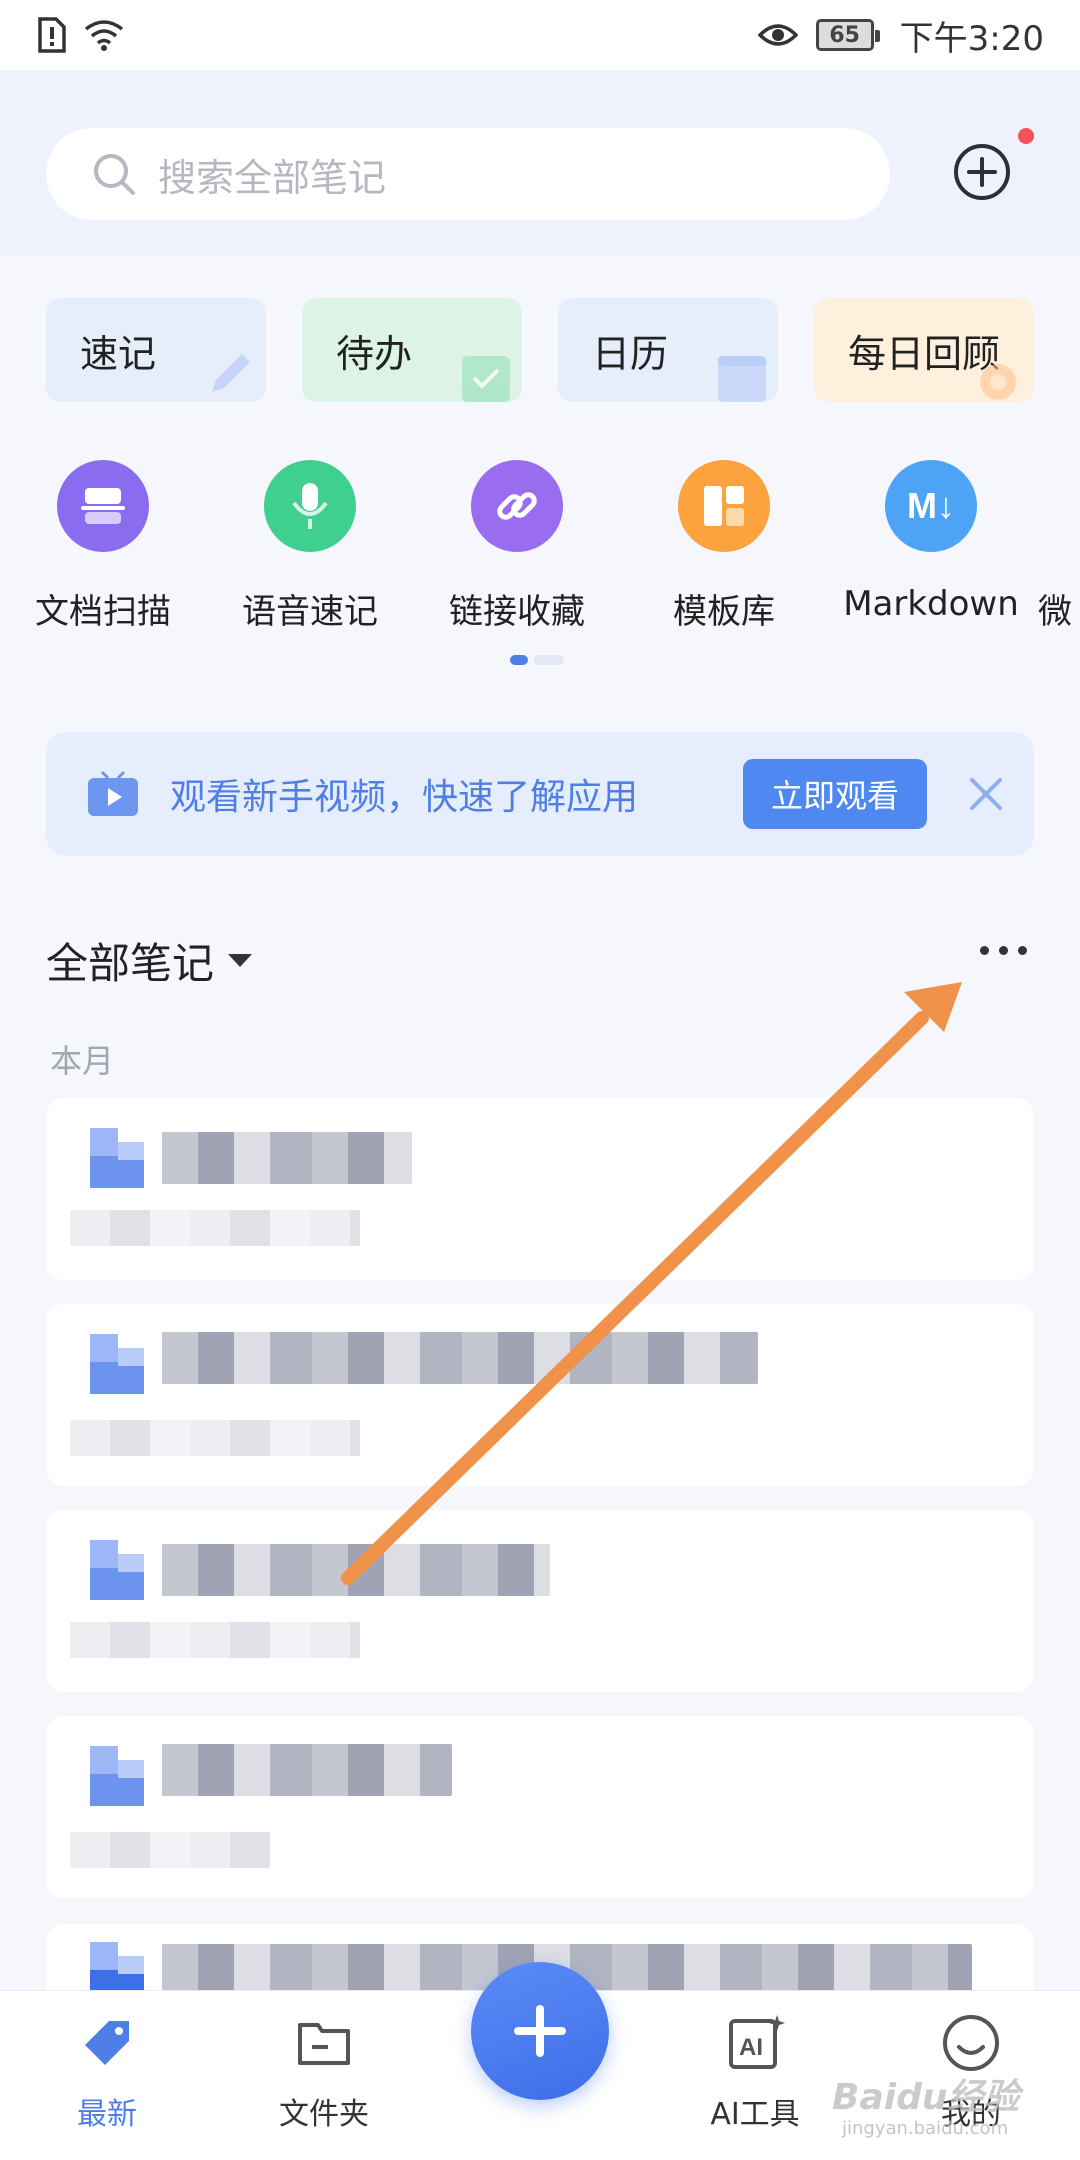 The image size is (1080, 2160). I want to click on quick-card-label: 日历, so click(630, 353).